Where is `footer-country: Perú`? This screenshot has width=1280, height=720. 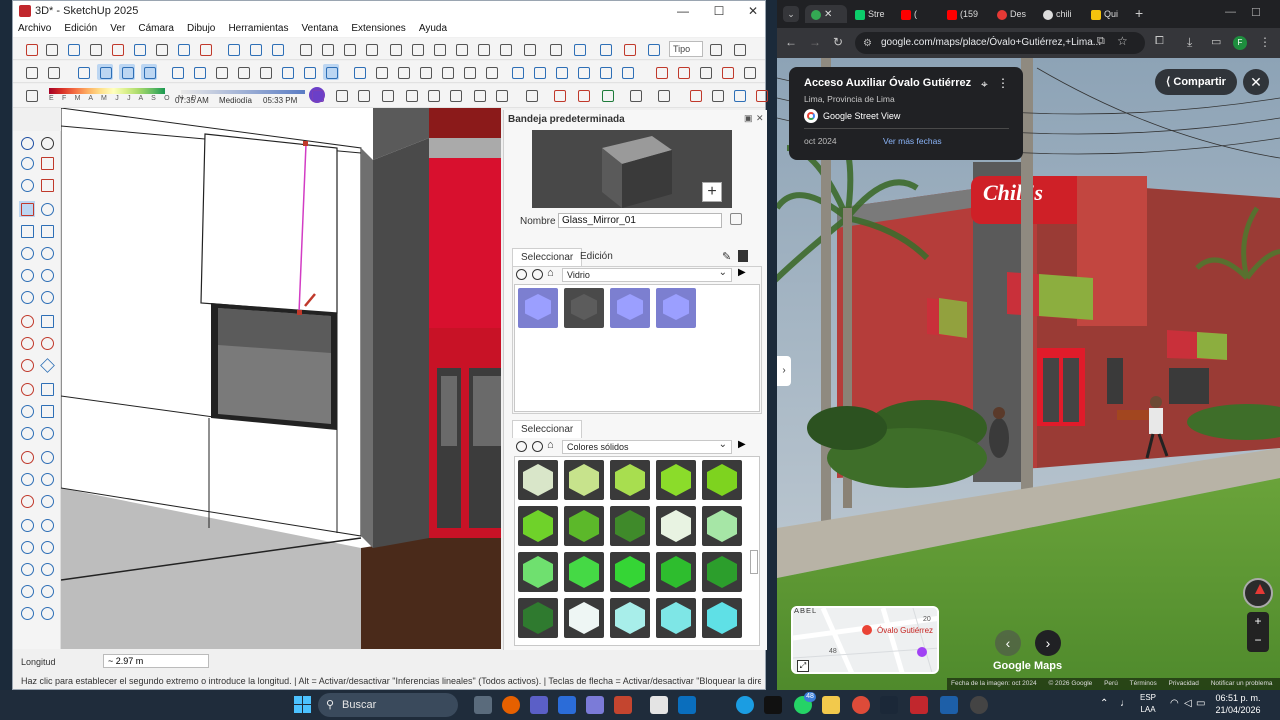
footer-country: Perú is located at coordinates (1111, 683).